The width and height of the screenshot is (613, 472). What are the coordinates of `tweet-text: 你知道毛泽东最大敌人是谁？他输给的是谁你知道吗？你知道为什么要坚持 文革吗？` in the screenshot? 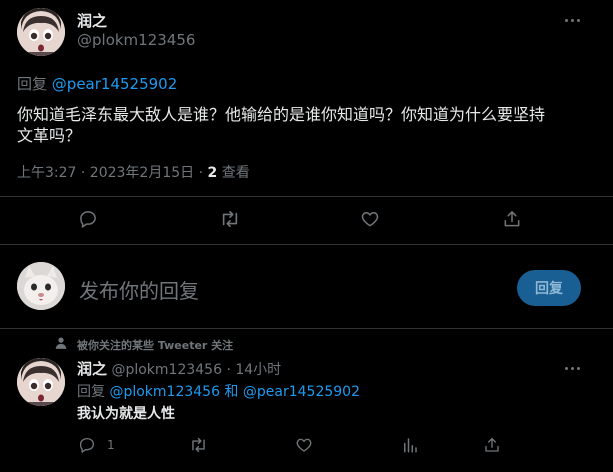 It's located at (312, 125).